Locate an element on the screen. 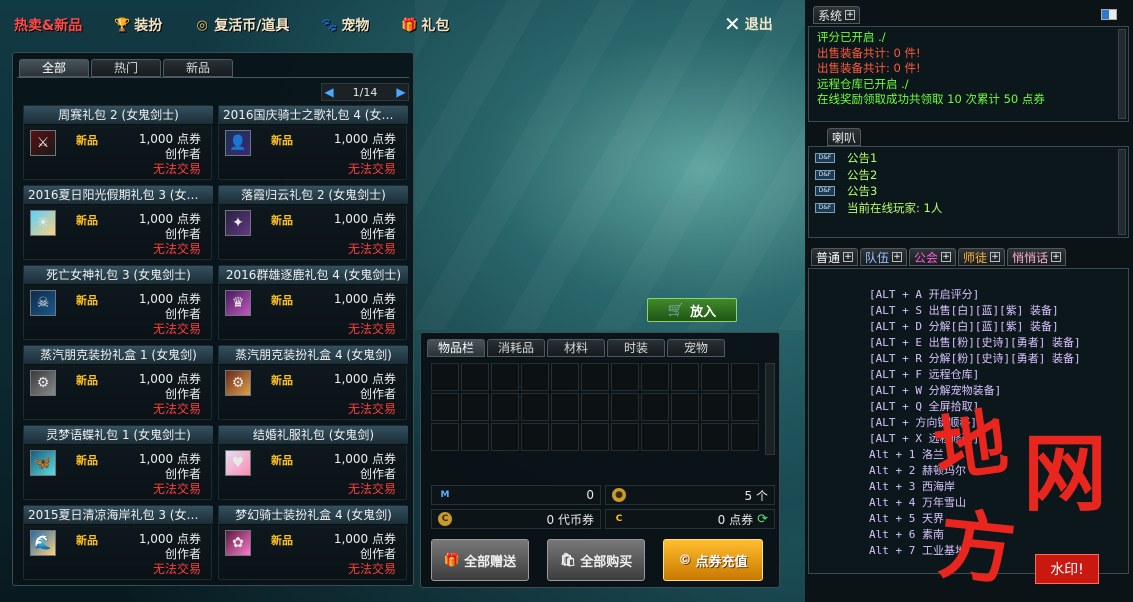  item-icon: ⚔ is located at coordinates (43, 143).